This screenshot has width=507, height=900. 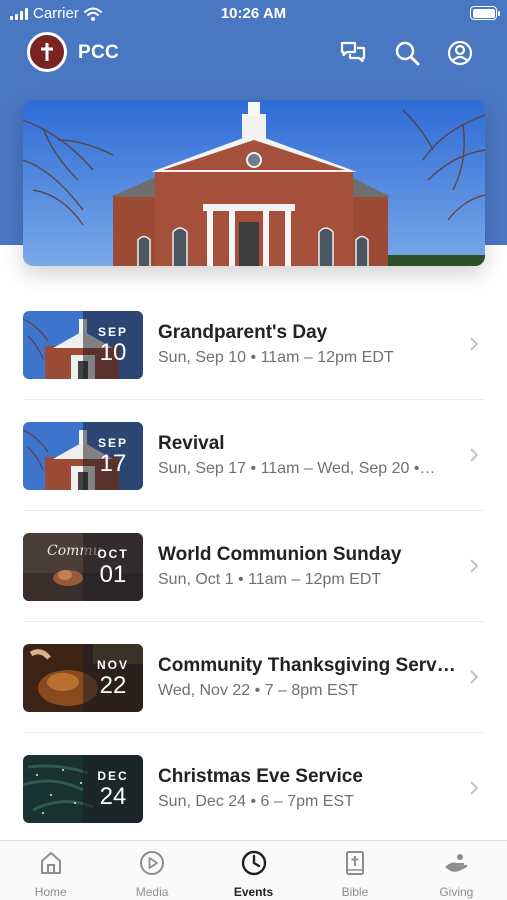 I want to click on tab-events: Events, so click(x=253, y=870).